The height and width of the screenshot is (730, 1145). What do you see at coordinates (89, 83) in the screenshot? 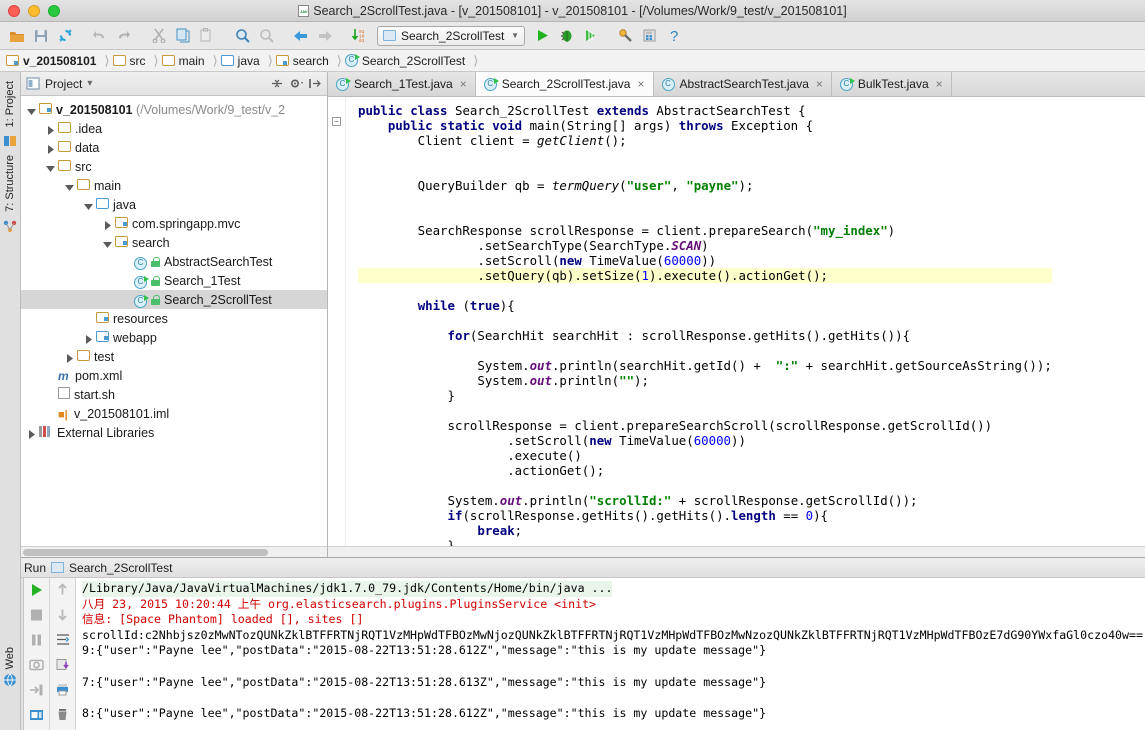
I see `chevron-down-icon: ▾` at bounding box center [89, 83].